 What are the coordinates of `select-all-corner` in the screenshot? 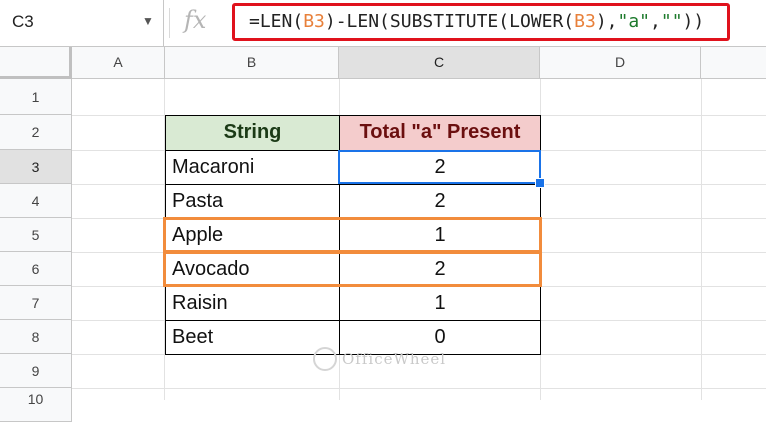 It's located at (36, 63).